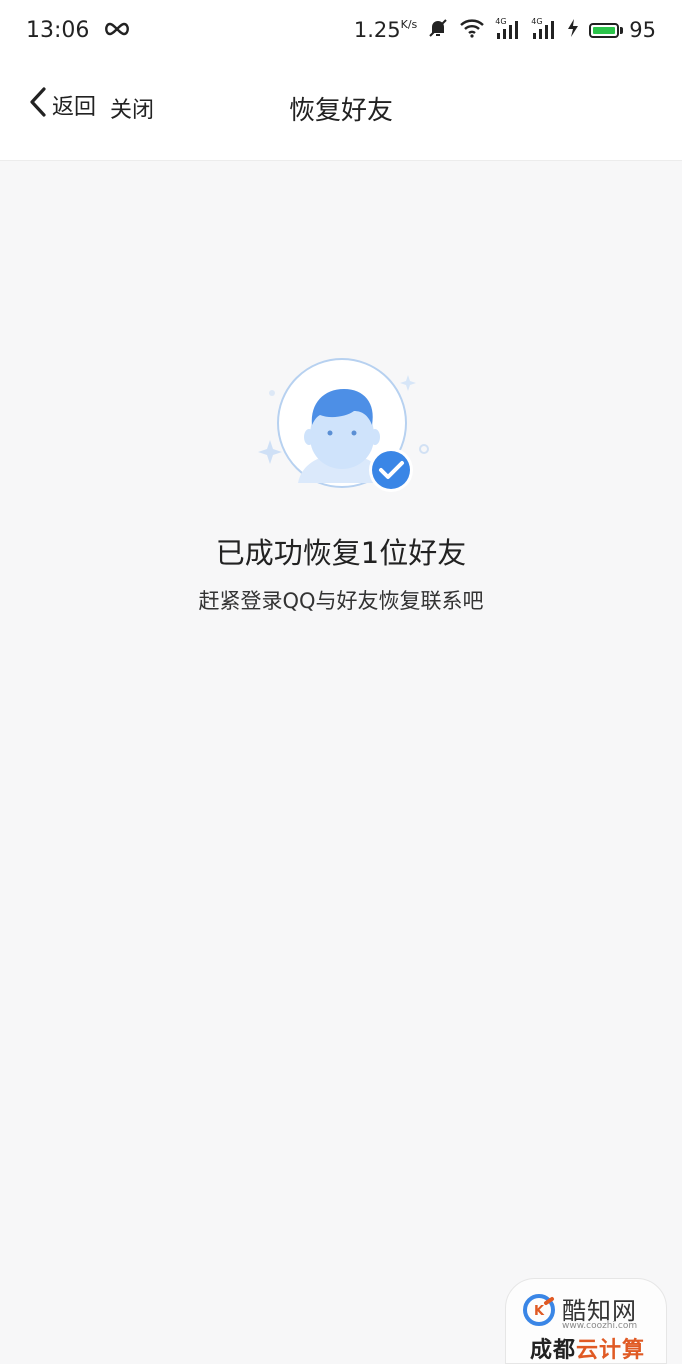 The height and width of the screenshot is (1364, 682). I want to click on status-left: 13:06, so click(78, 30).